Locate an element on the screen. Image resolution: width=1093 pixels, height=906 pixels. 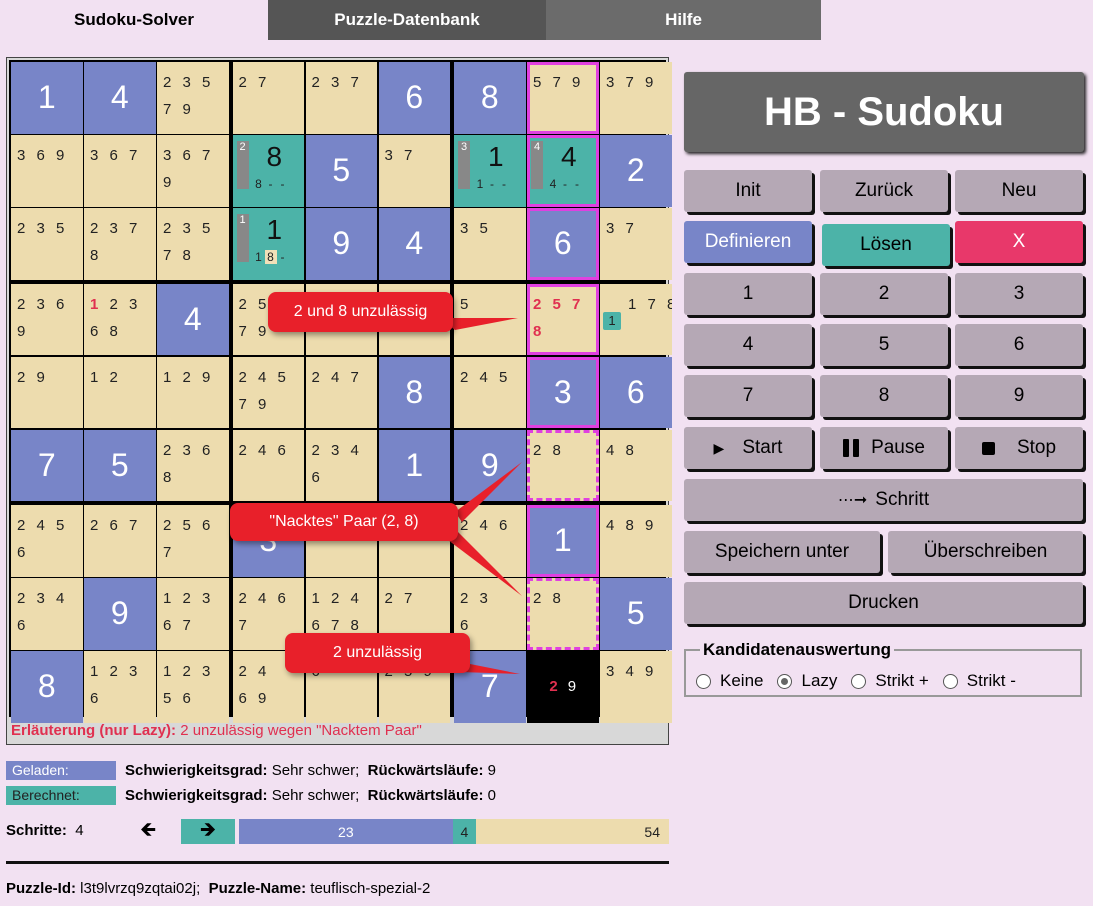
cell-r2c7: 311-- is located at coordinates (490, 171).